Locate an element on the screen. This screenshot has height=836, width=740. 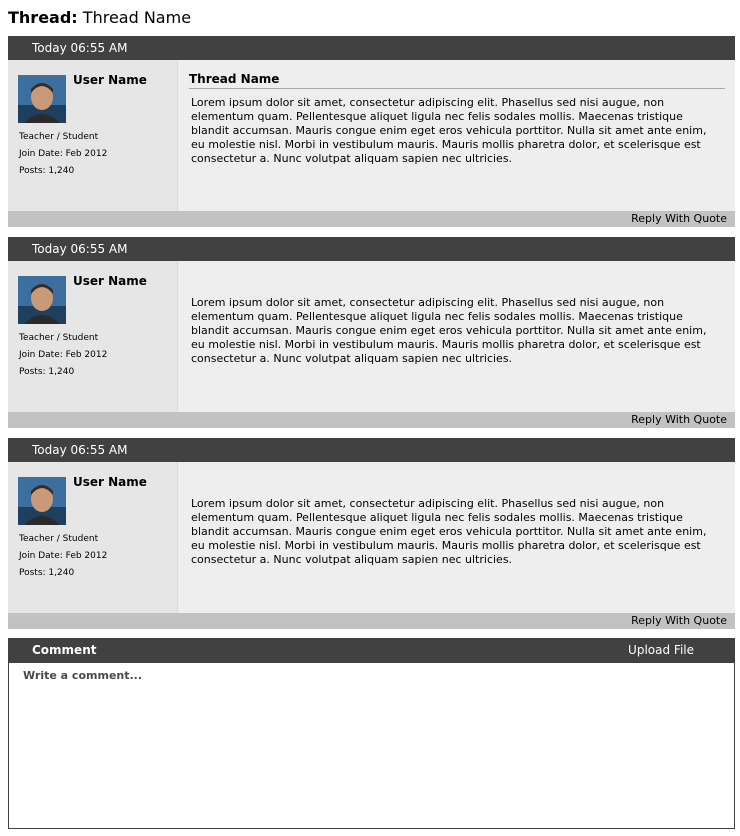
post-title: Thread Name is located at coordinates (457, 80).